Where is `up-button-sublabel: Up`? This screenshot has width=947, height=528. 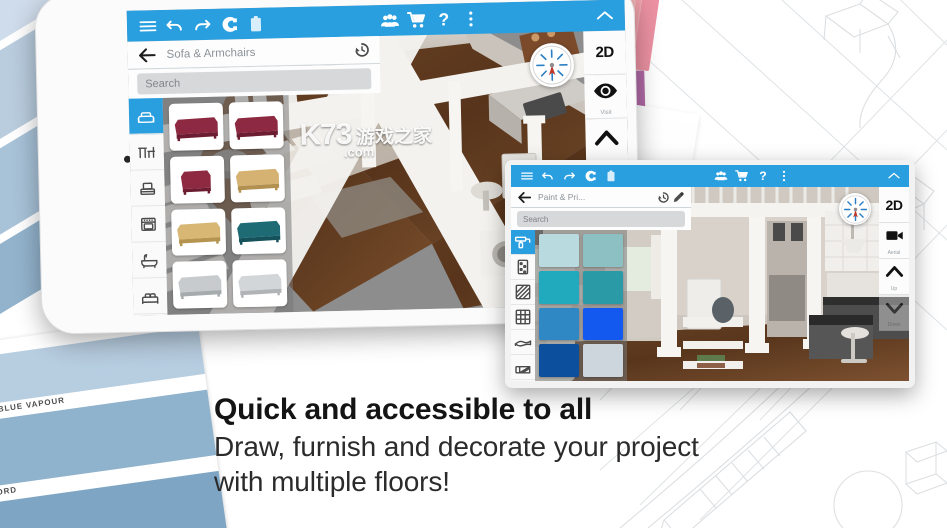
up-button-sublabel: Up is located at coordinates (894, 288).